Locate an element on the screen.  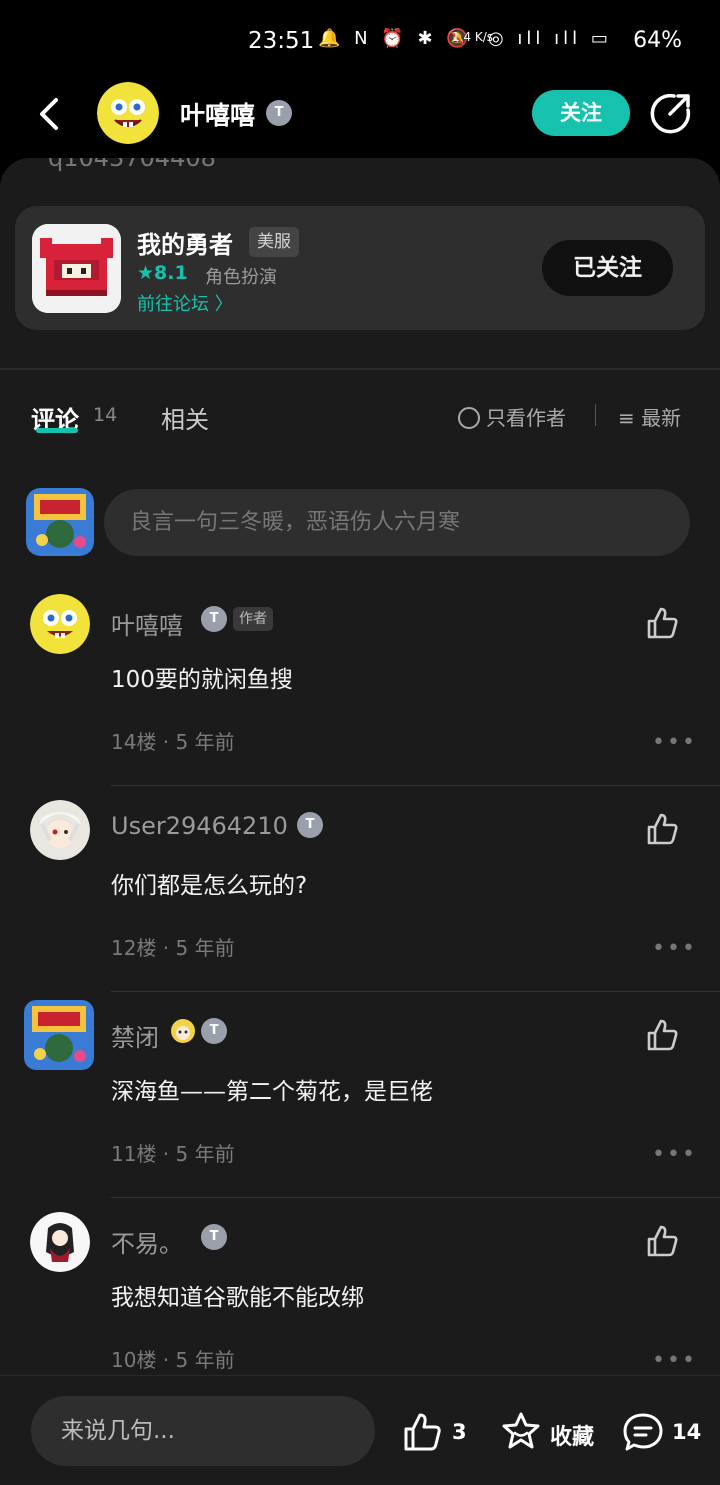
net-speed: 1.4 K/s is located at coordinates (473, 37).